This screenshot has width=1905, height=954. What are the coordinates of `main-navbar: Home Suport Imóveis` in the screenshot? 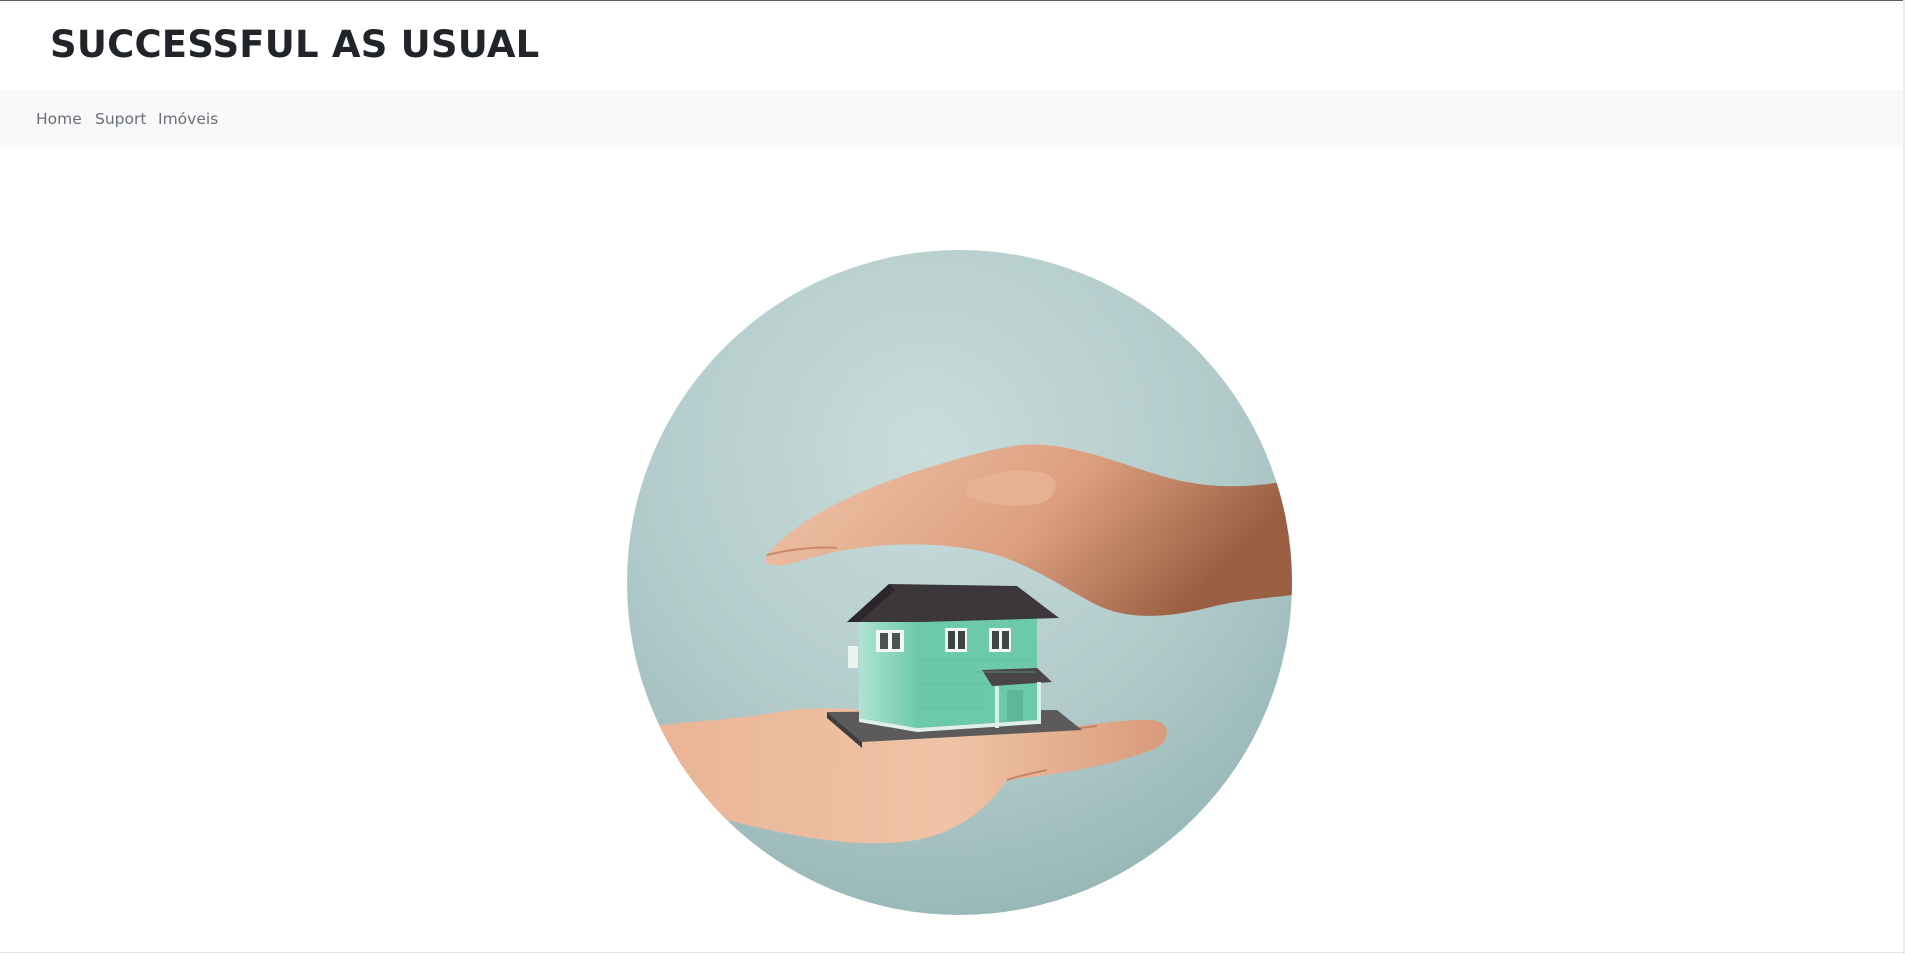 It's located at (952, 118).